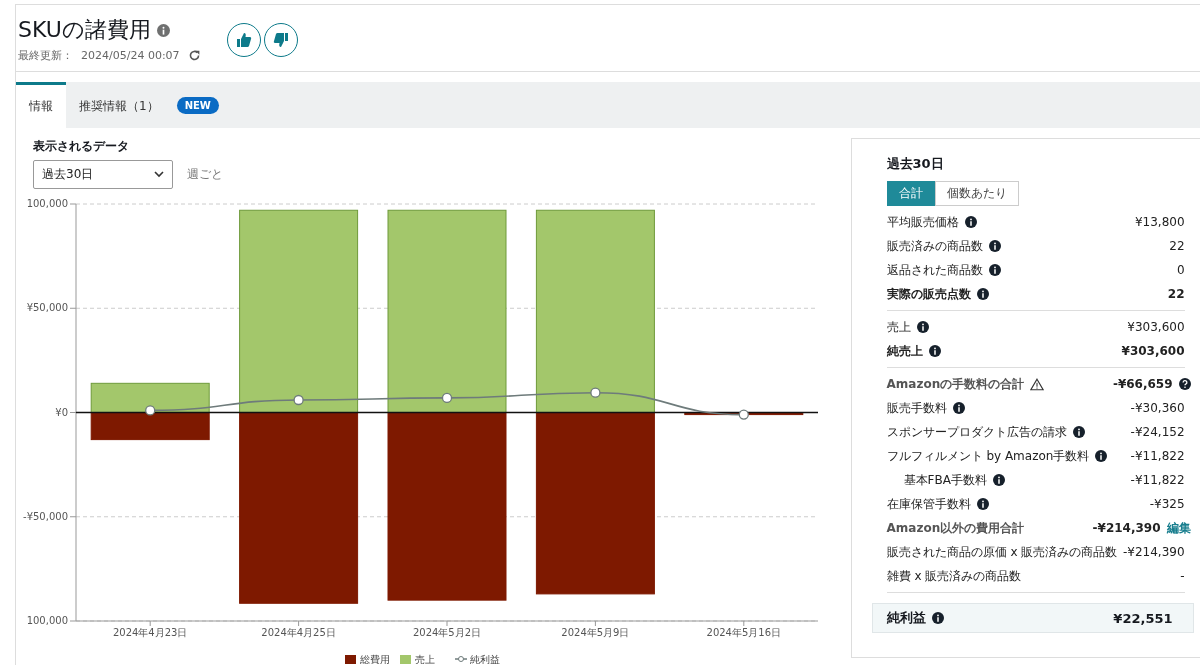 The width and height of the screenshot is (1200, 665). What do you see at coordinates (485, 659) in the screenshot?
I see `legend-label: 純利益` at bounding box center [485, 659].